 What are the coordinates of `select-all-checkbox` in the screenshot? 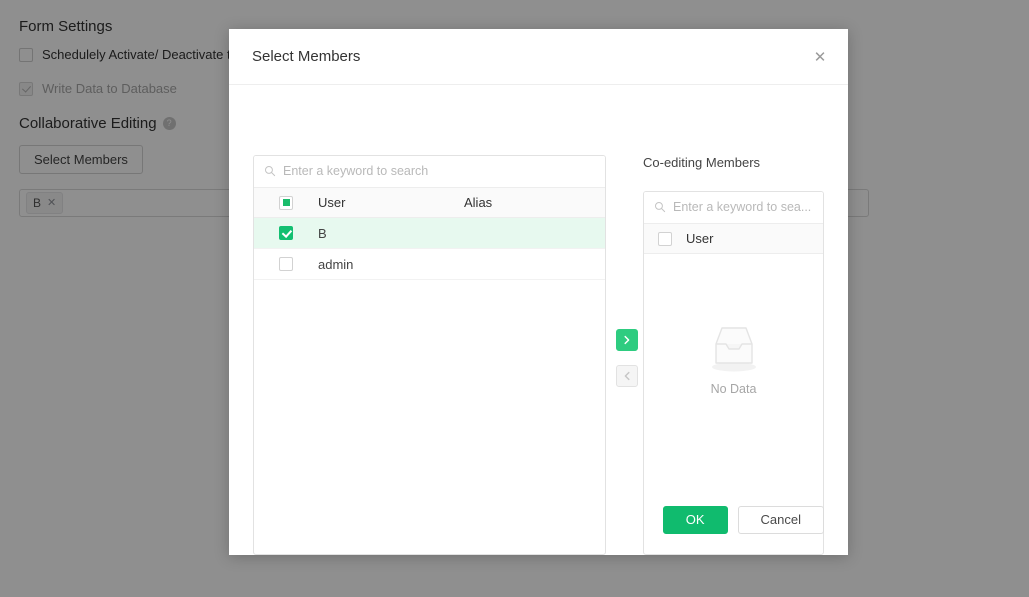 It's located at (286, 202).